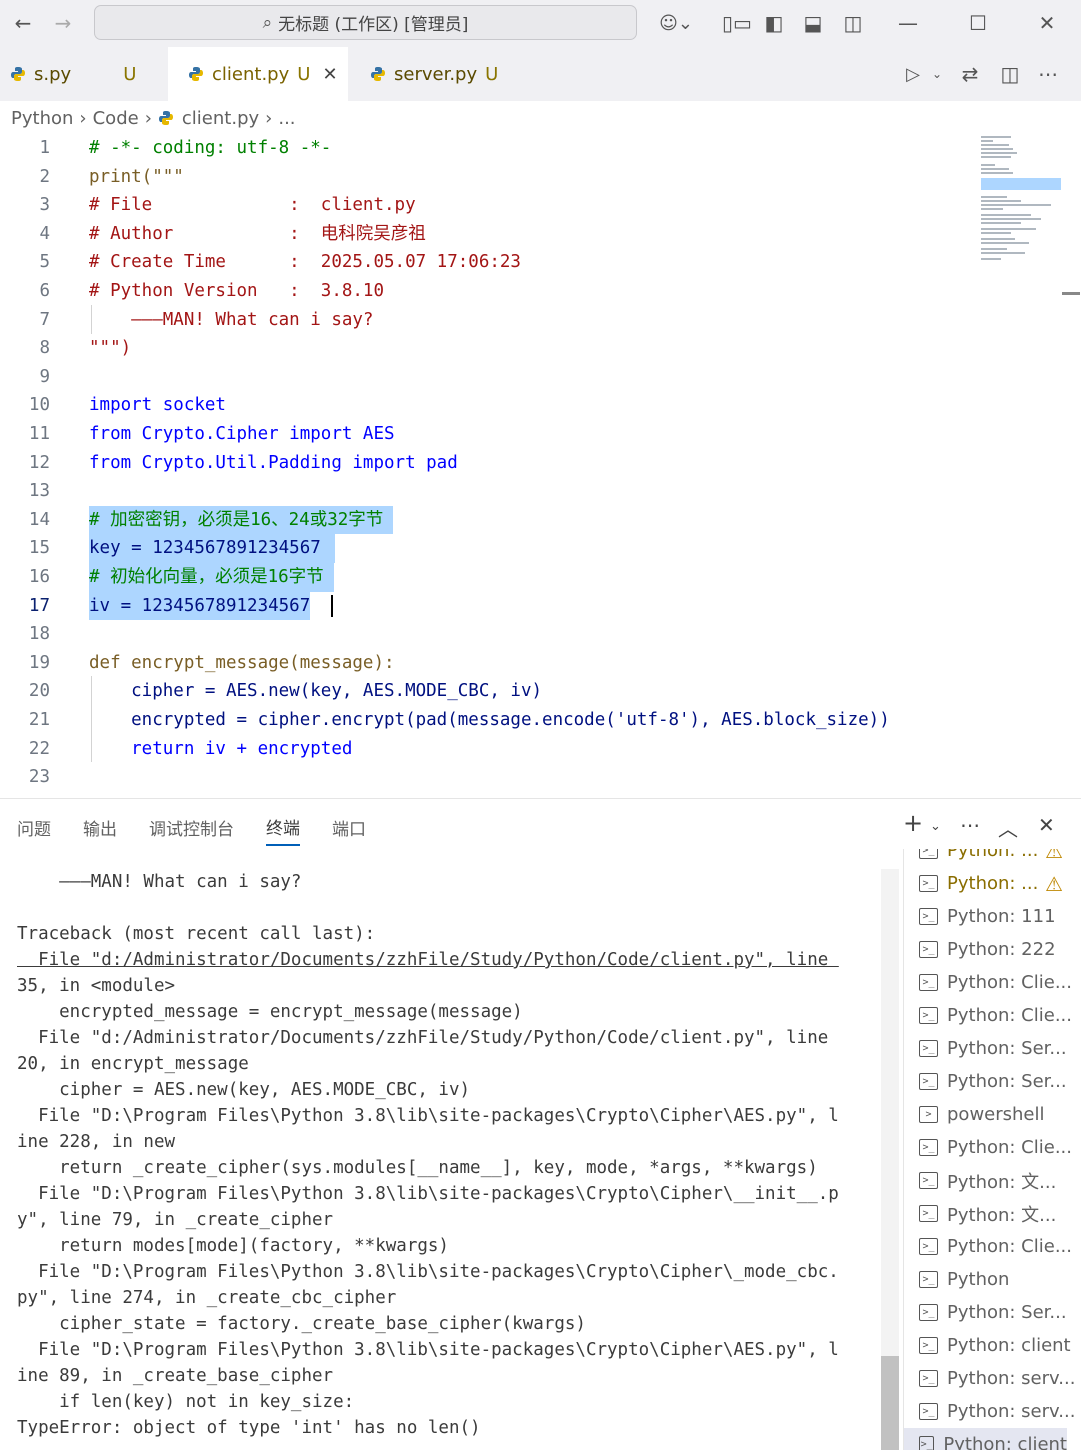 Image resolution: width=1081 pixels, height=1450 pixels. I want to click on tab-label: client.py, so click(251, 74).